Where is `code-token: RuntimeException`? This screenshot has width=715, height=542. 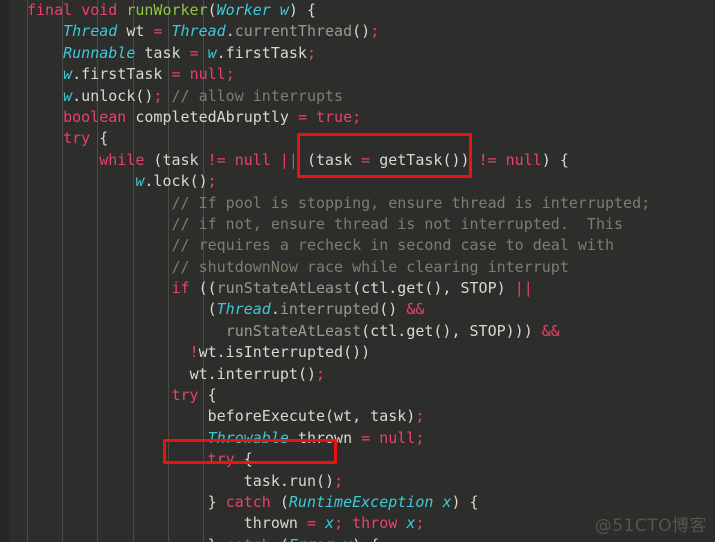
code-token: RuntimeException is located at coordinates (361, 501).